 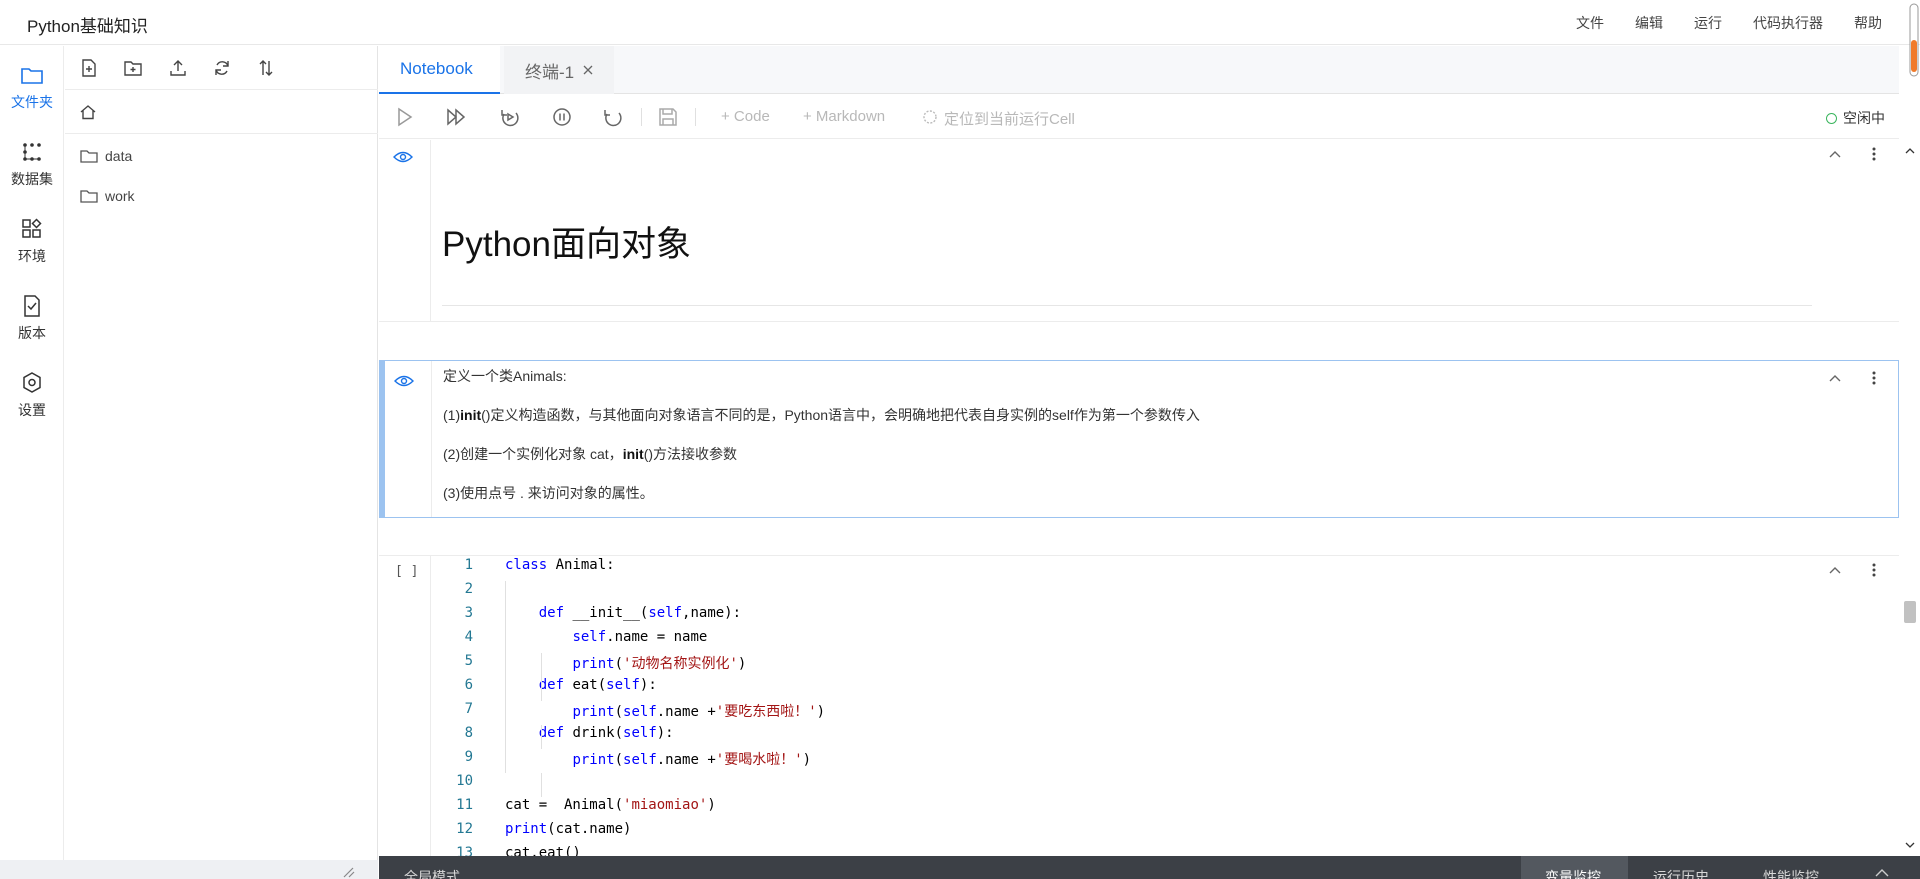 I want to click on left-footer, so click(x=189, y=869).